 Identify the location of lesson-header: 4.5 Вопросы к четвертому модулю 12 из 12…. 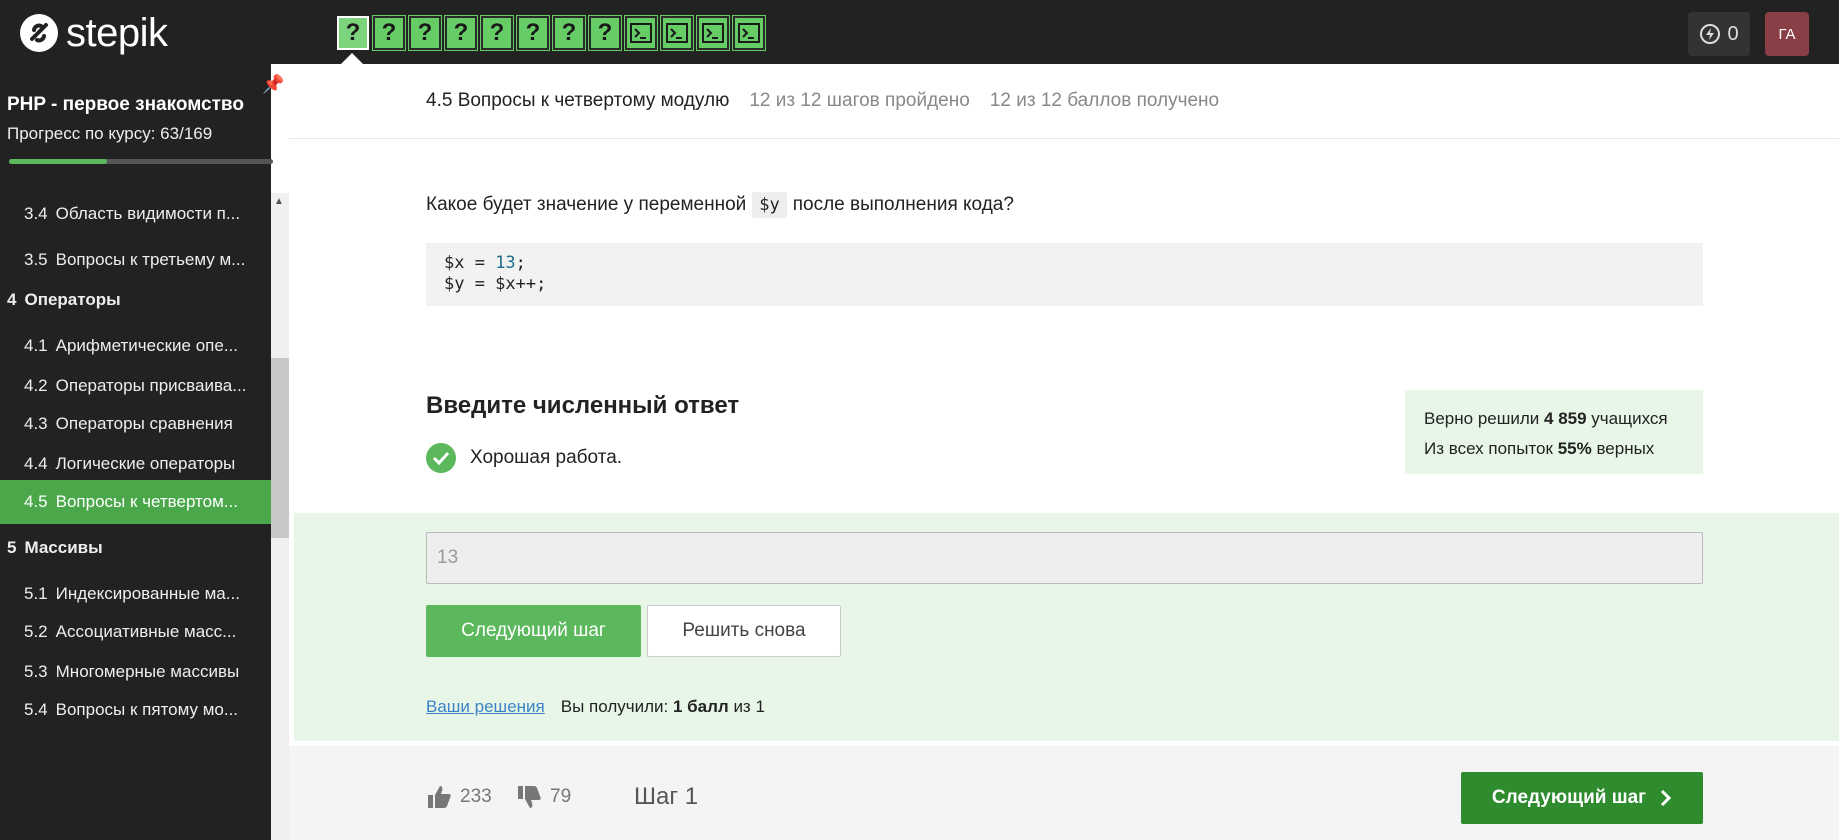
(1064, 101).